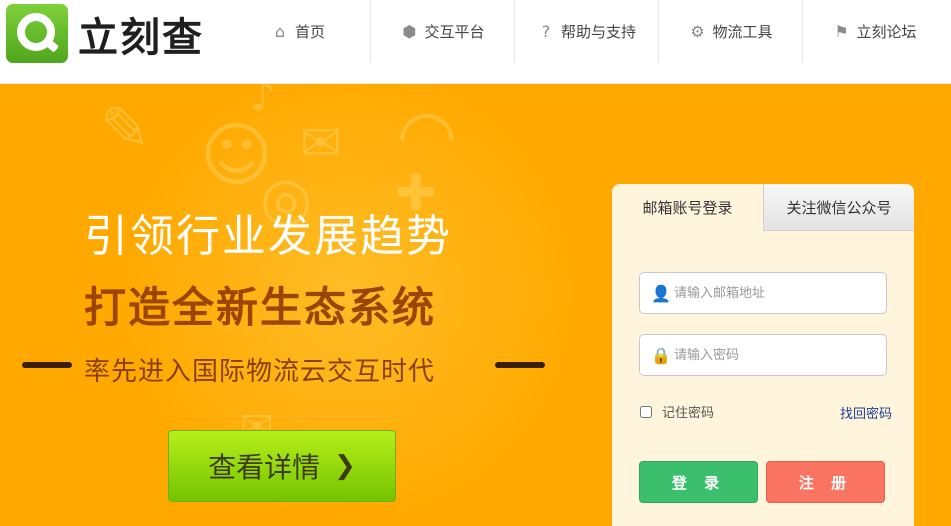  Describe the element at coordinates (886, 31) in the screenshot. I see `nav-item-label: 立刻论坛` at that location.